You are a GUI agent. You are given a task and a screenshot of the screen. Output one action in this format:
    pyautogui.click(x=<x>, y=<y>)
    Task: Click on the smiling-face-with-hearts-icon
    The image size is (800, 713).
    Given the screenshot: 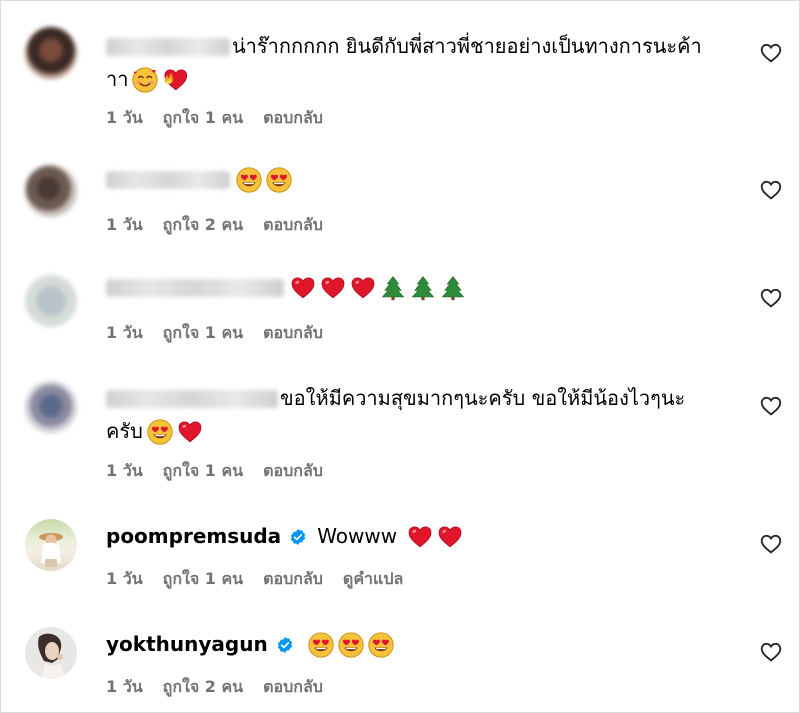 What is the action you would take?
    pyautogui.click(x=145, y=80)
    